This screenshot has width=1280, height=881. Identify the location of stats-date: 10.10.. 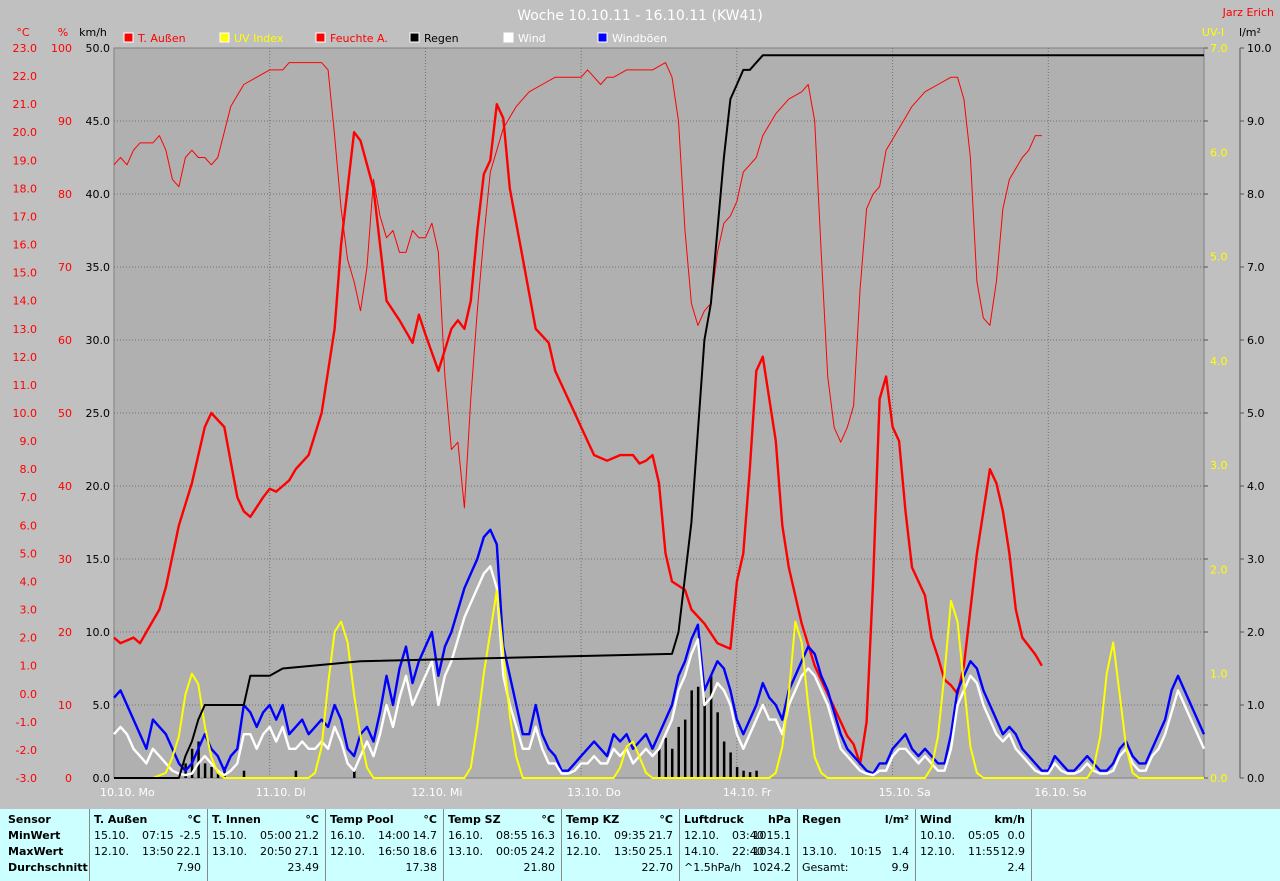
(937, 835).